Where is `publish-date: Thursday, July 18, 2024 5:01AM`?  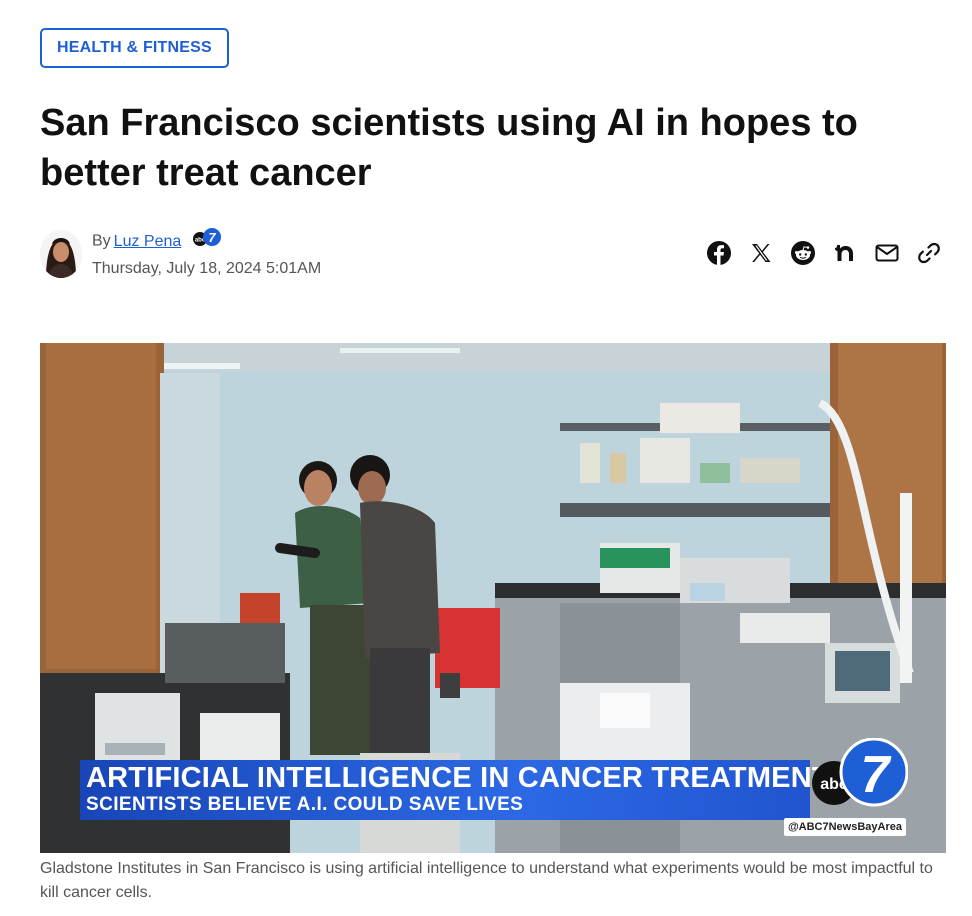 publish-date: Thursday, July 18, 2024 5:01AM is located at coordinates (207, 268).